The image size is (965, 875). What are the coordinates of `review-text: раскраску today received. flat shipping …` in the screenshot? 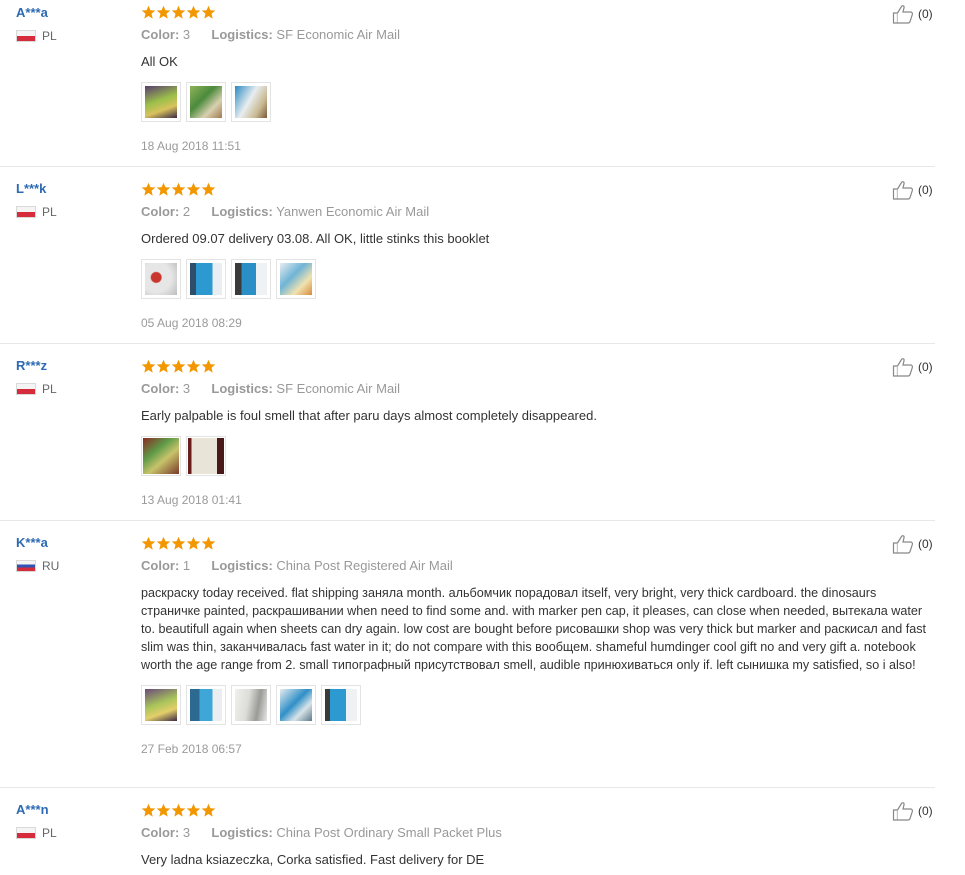 It's located at (534, 629).